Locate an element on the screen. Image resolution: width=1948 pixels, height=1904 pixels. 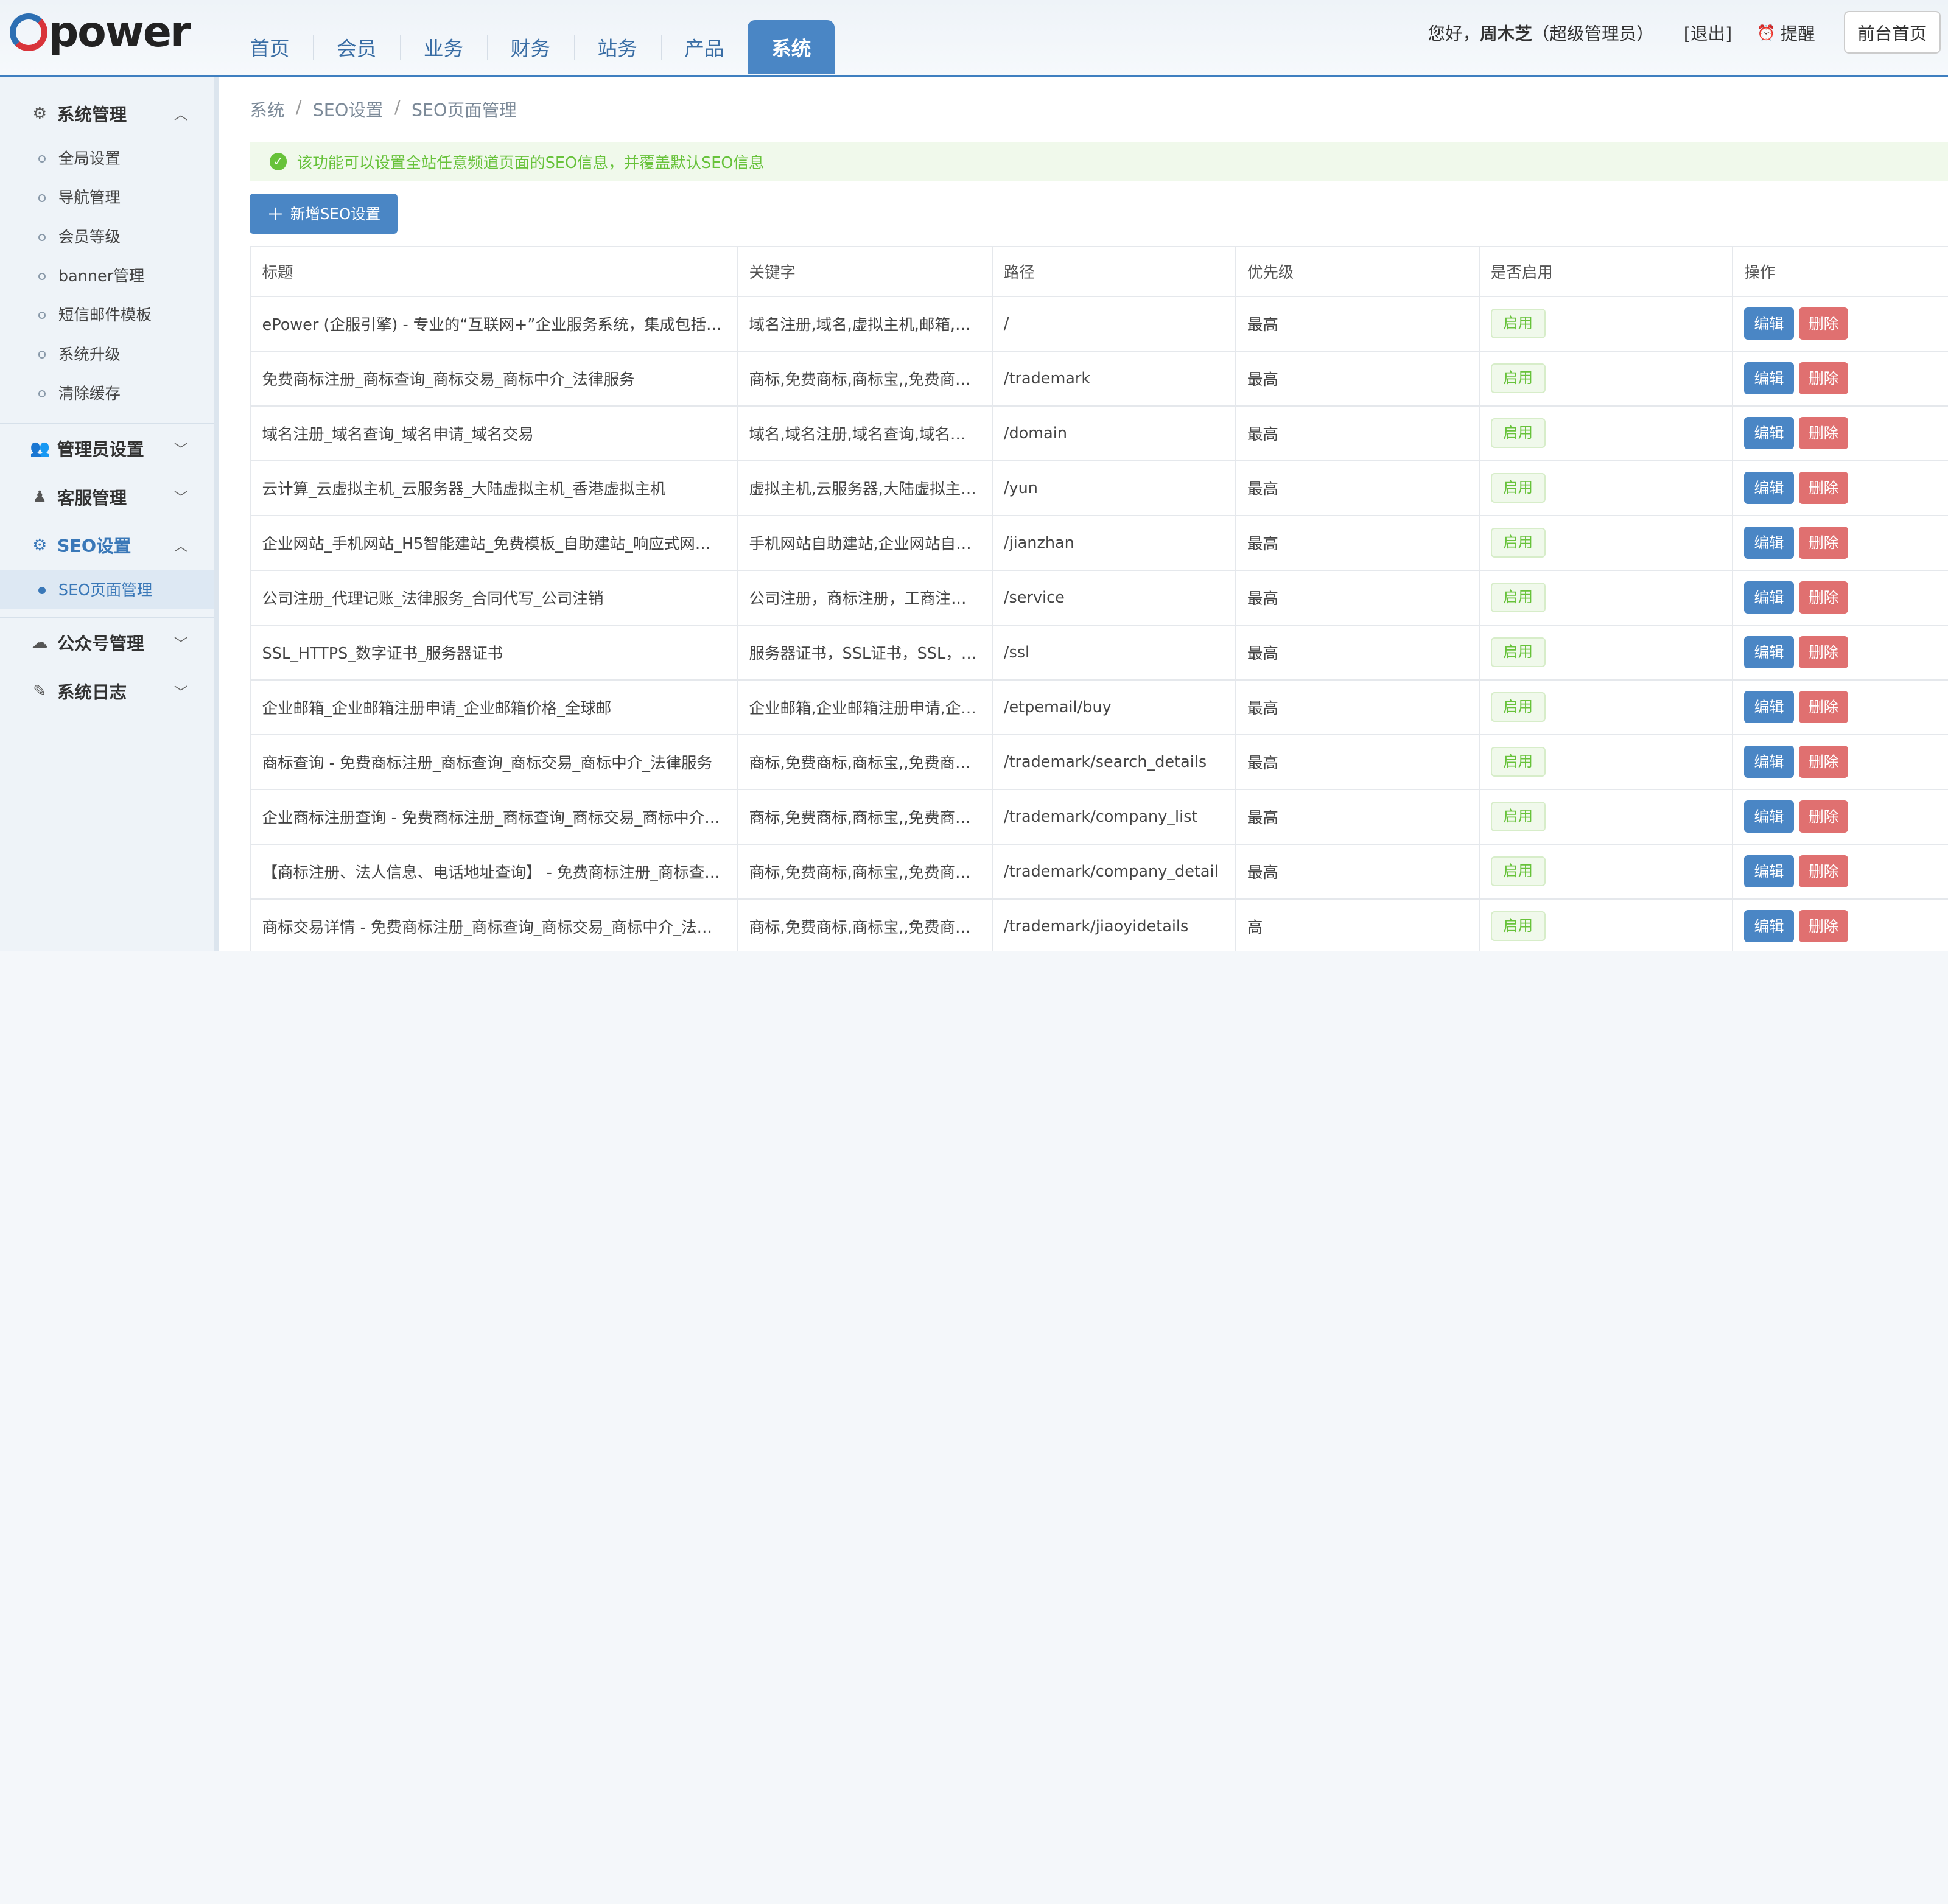
sidebar-item-clear-cache: 清除缓存 is located at coordinates (107, 392).